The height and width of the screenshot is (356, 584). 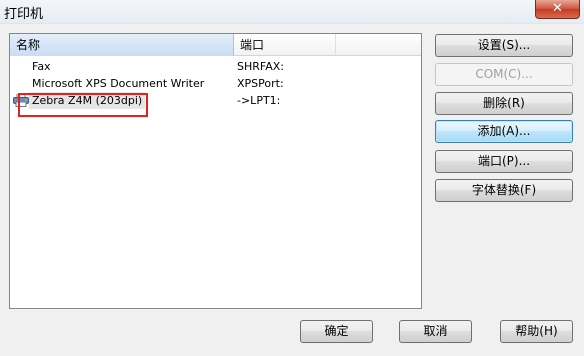 What do you see at coordinates (83, 105) in the screenshot?
I see `annotation-highlight-box` at bounding box center [83, 105].